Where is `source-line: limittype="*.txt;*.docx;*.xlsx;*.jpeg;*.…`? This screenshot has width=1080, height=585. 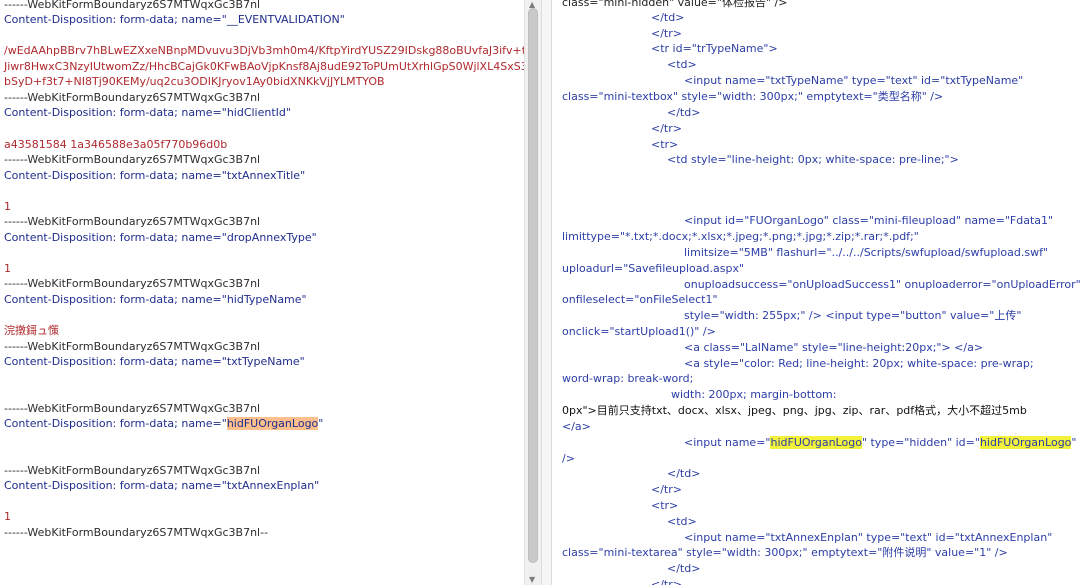 source-line: limittype="*.txt;*.docx;*.xlsx;*.jpeg;*.… is located at coordinates (740, 236).